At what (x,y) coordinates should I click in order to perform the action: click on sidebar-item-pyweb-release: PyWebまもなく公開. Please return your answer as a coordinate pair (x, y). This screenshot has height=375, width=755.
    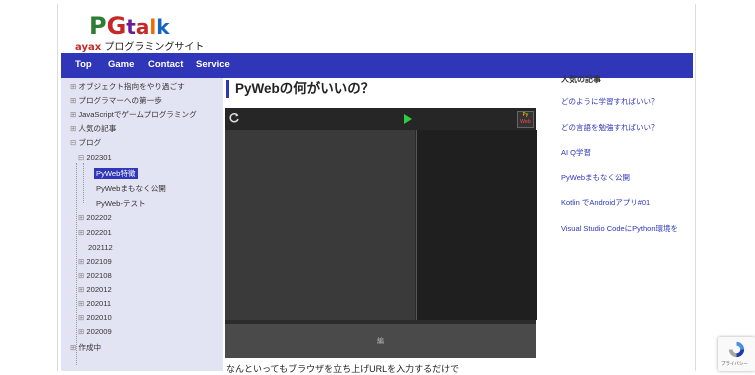
    Looking at the image, I should click on (131, 188).